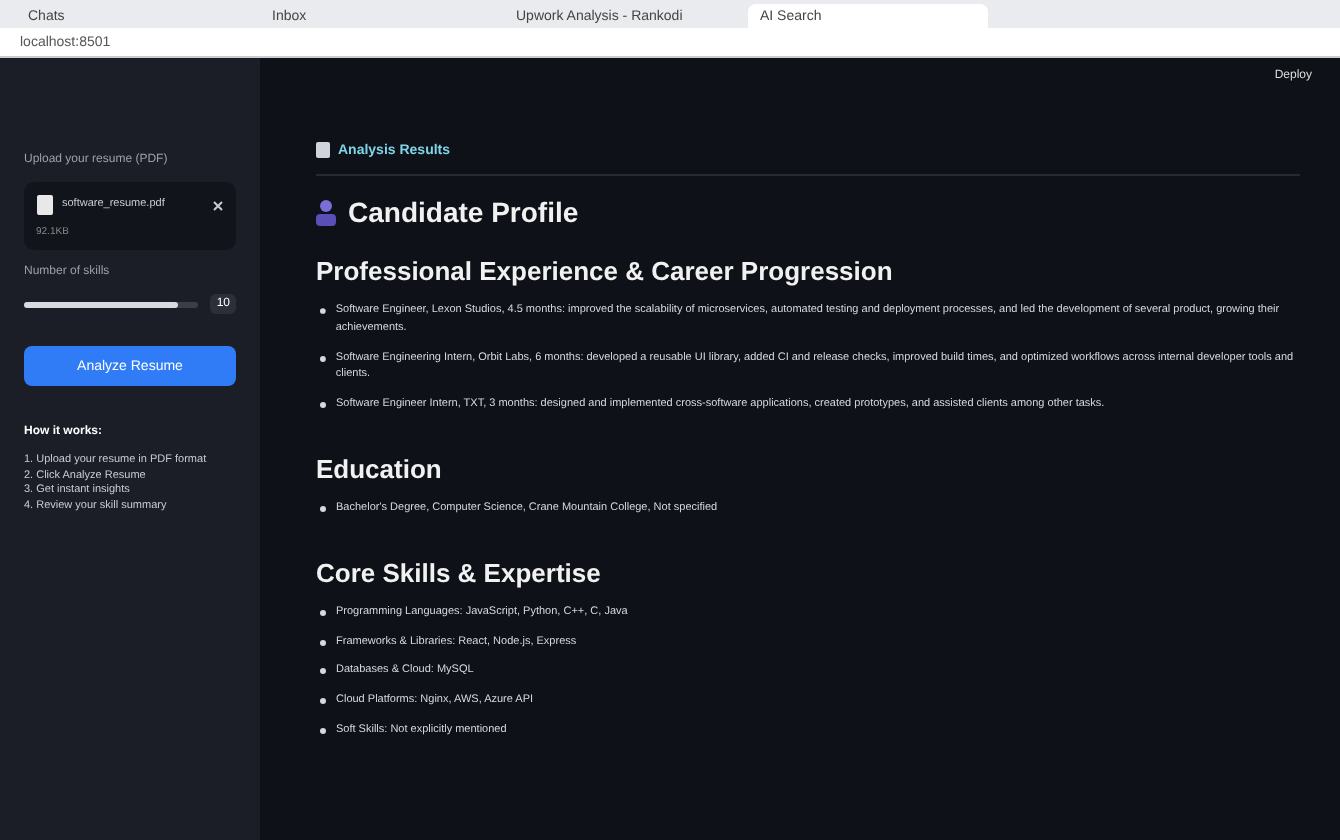 This screenshot has width=1340, height=840. I want to click on section-title: Education, so click(380, 468).